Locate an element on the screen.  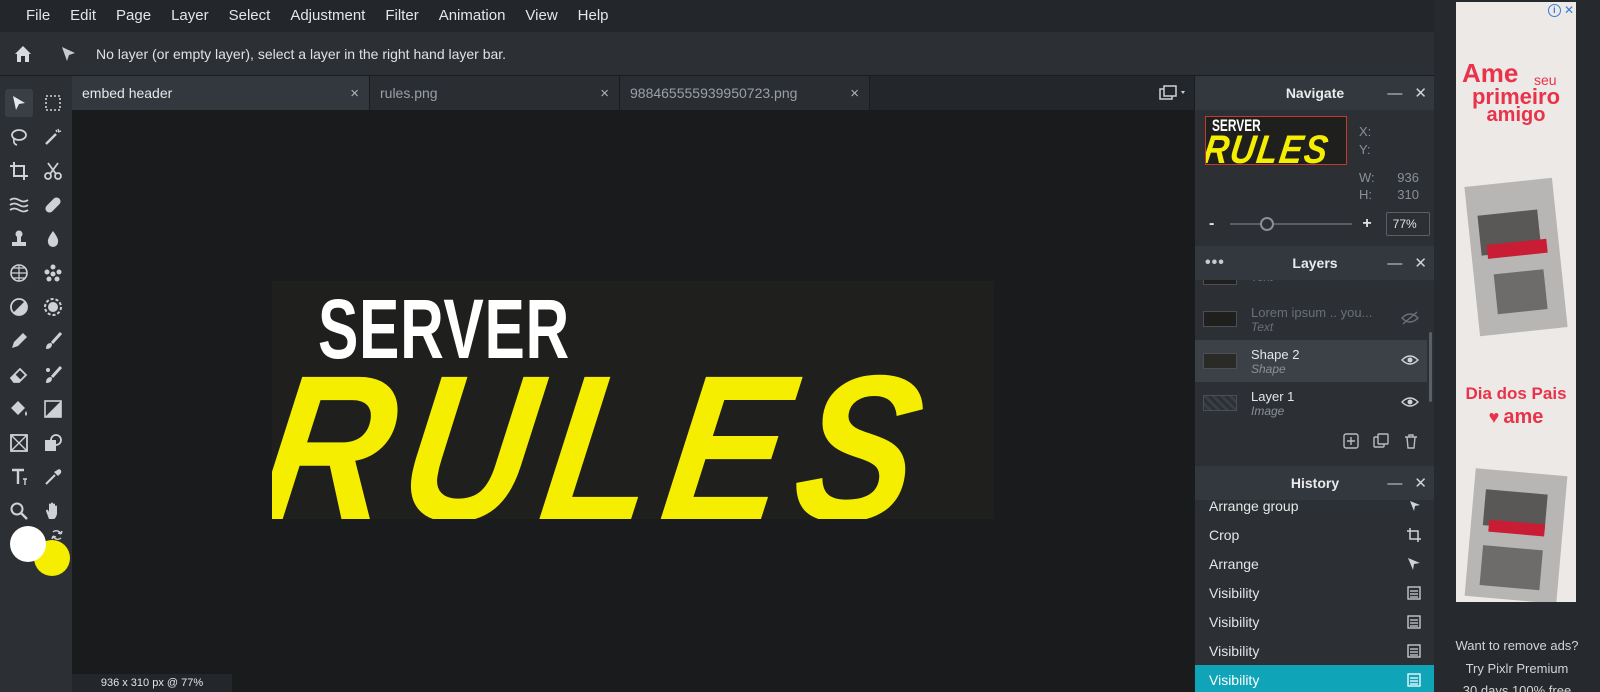
menu-page: Page is located at coordinates (133, 16).